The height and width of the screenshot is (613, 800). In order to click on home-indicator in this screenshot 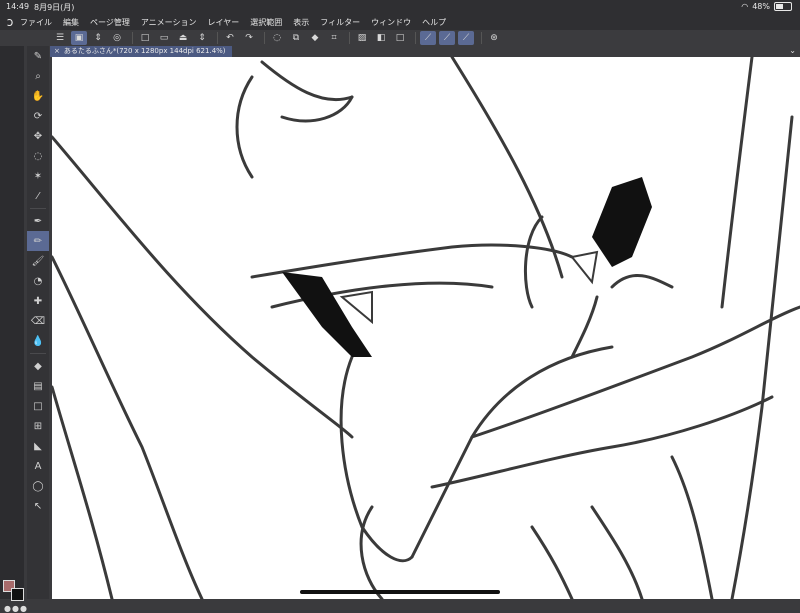, I will do `click(400, 592)`.